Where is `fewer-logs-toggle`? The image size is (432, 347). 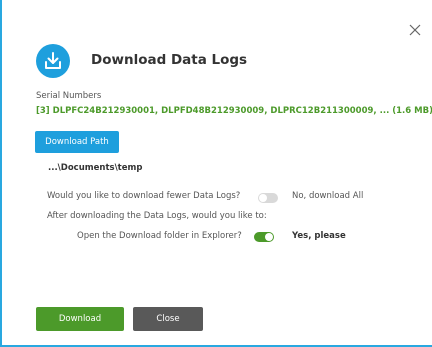 fewer-logs-toggle is located at coordinates (268, 198).